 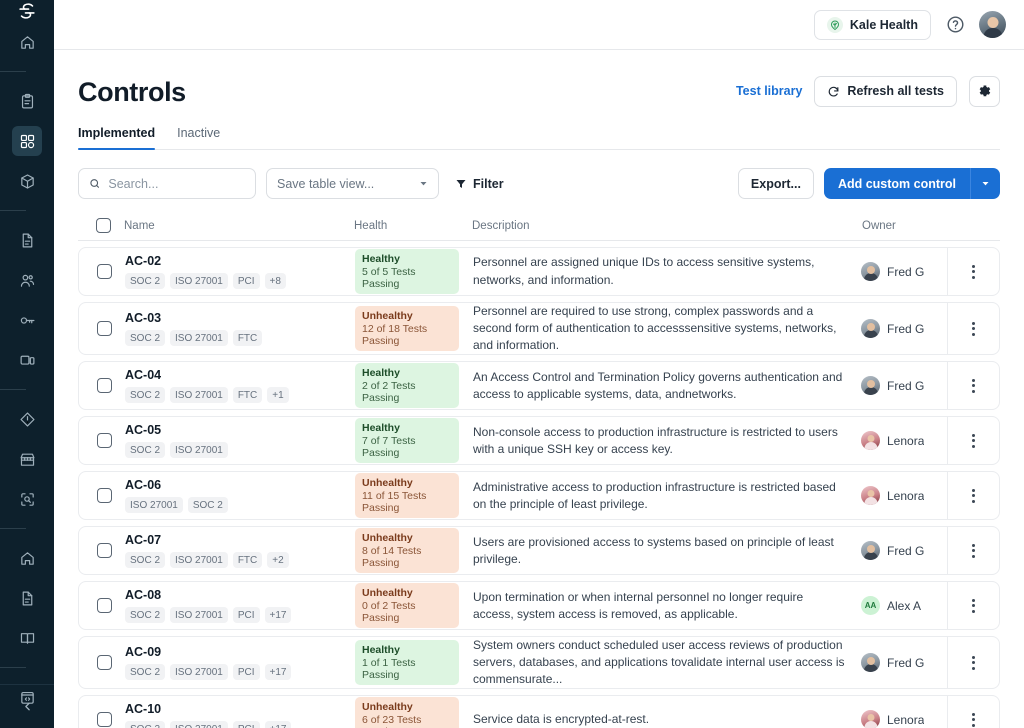 What do you see at coordinates (240, 662) in the screenshot?
I see `control-name-cell: AC-09 SOC 2 ISO 27001 PCI +17` at bounding box center [240, 662].